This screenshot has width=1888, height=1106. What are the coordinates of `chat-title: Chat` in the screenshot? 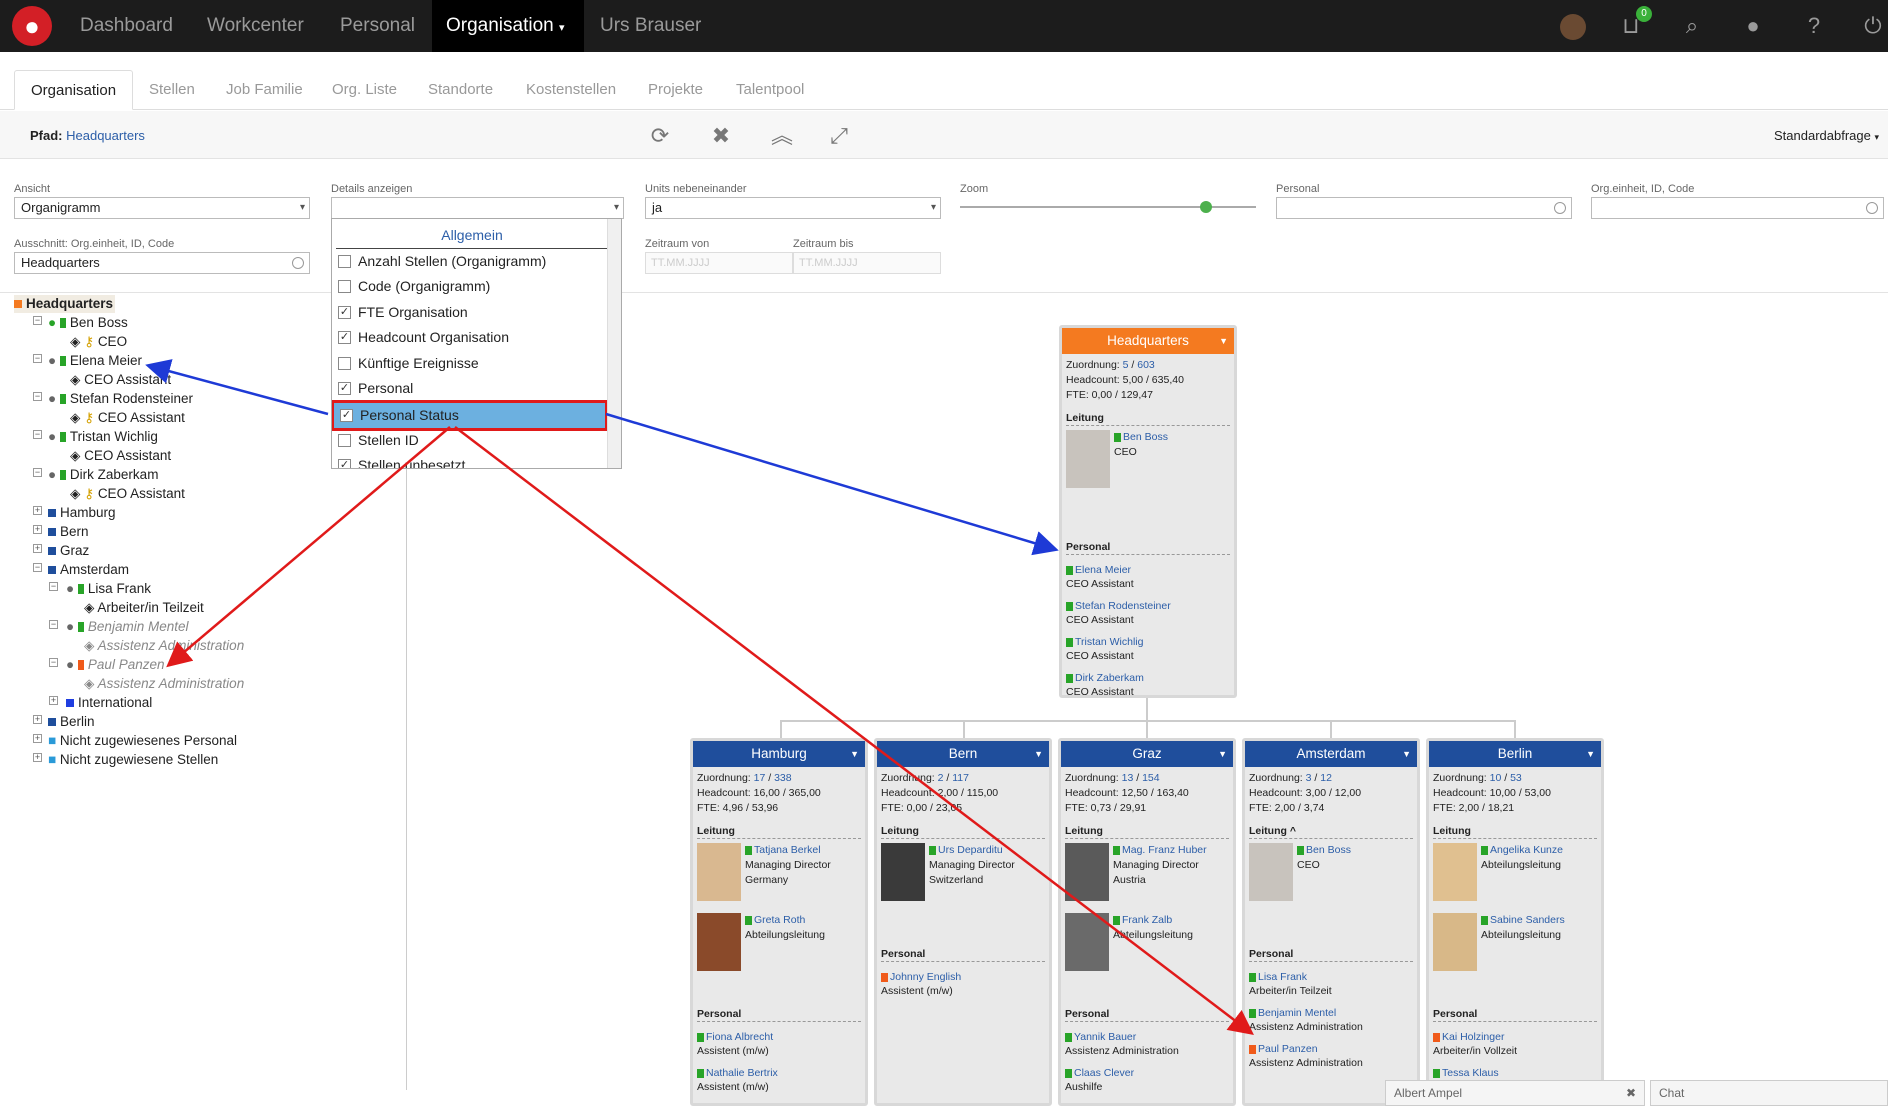 It's located at (1672, 1093).